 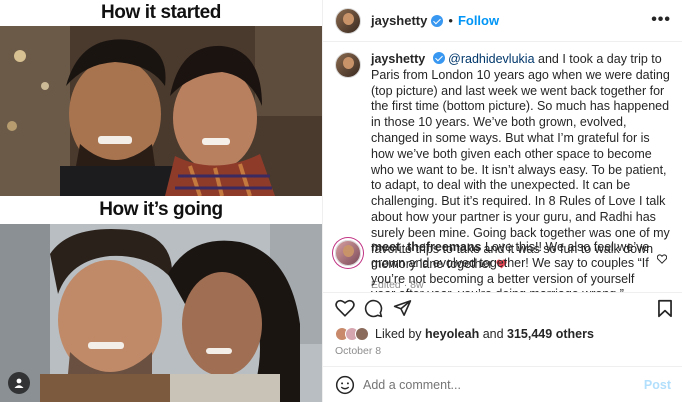 I want to click on follow-button: Follow, so click(x=478, y=20).